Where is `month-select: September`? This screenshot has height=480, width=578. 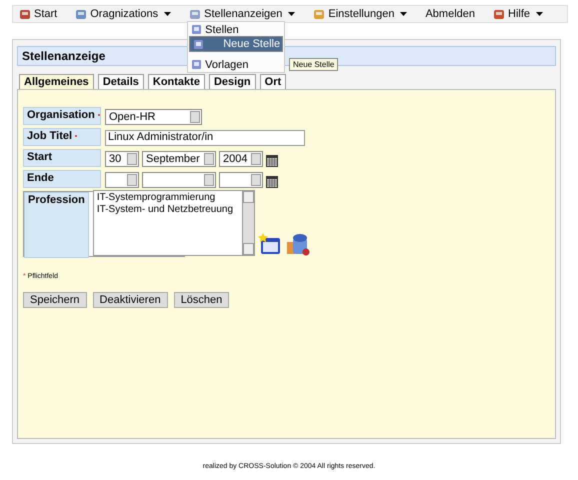
month-select: September is located at coordinates (179, 159).